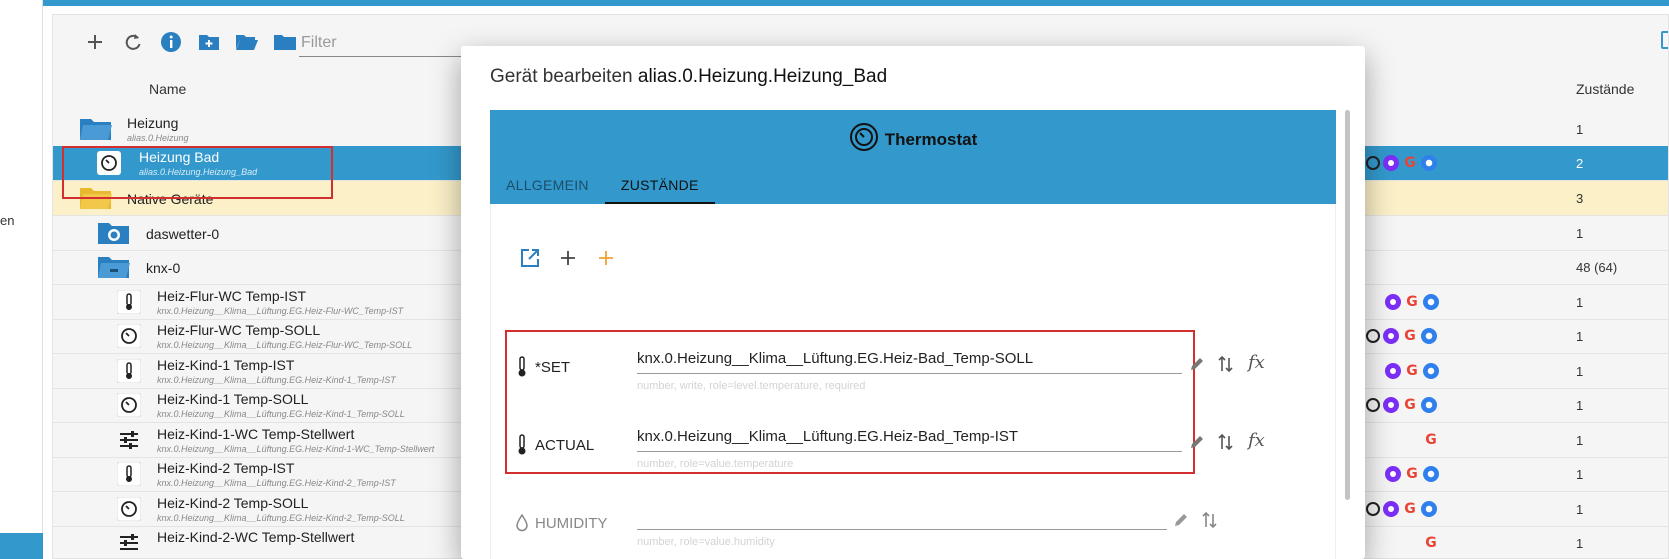  I want to click on dialog-scrollbar, so click(1347, 305).